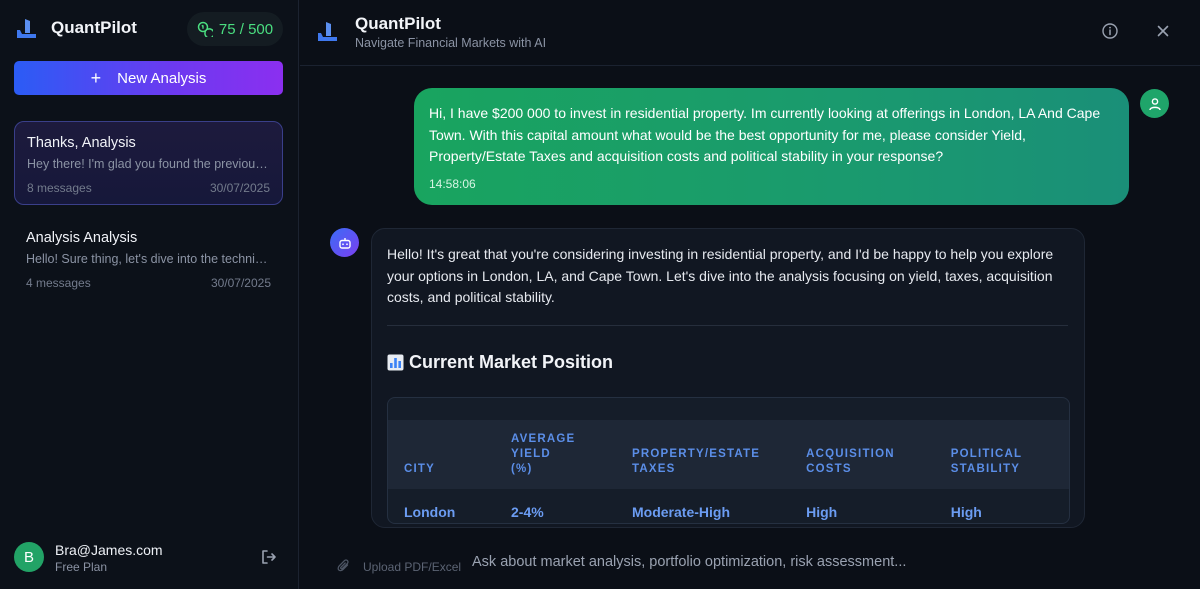 Image resolution: width=1200 pixels, height=589 pixels. I want to click on section-heading-text: Current Market Position, so click(511, 361).